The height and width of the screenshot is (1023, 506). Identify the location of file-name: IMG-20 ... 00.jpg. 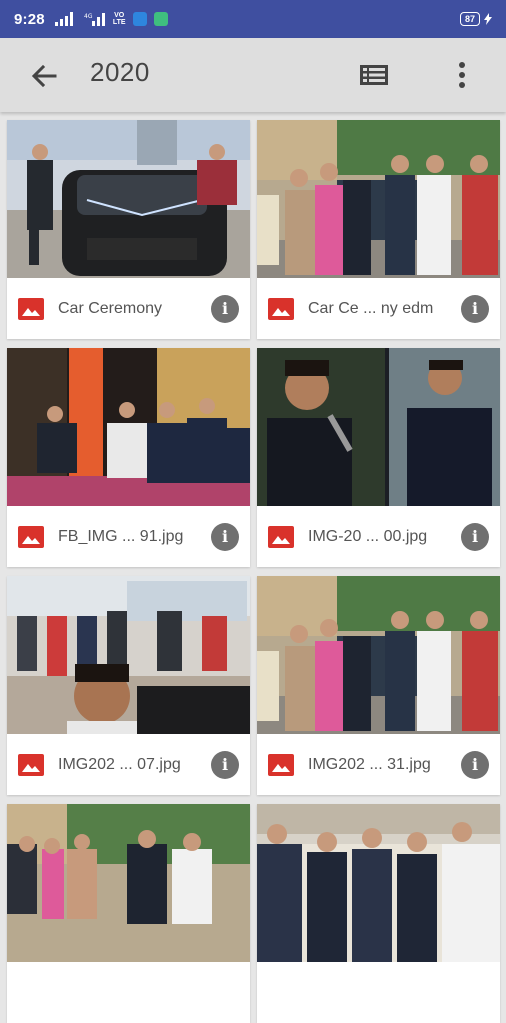
(368, 536).